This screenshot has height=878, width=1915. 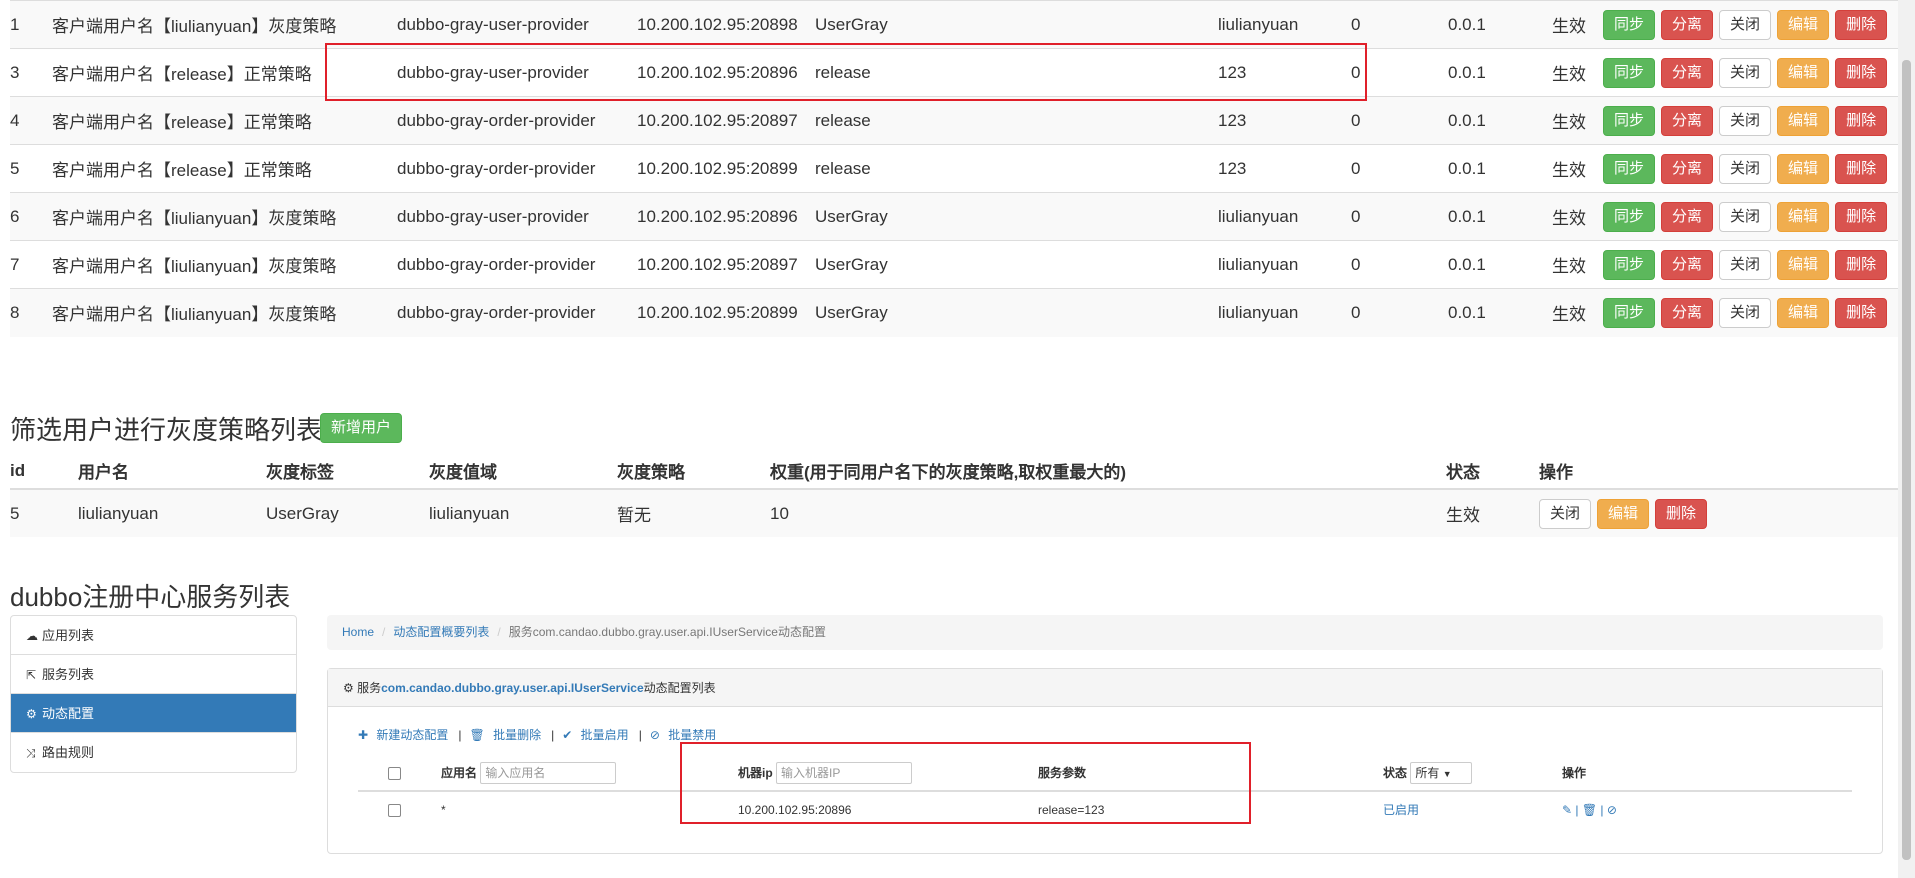 I want to click on status-filter-select: 所有 ▼, so click(x=1441, y=772).